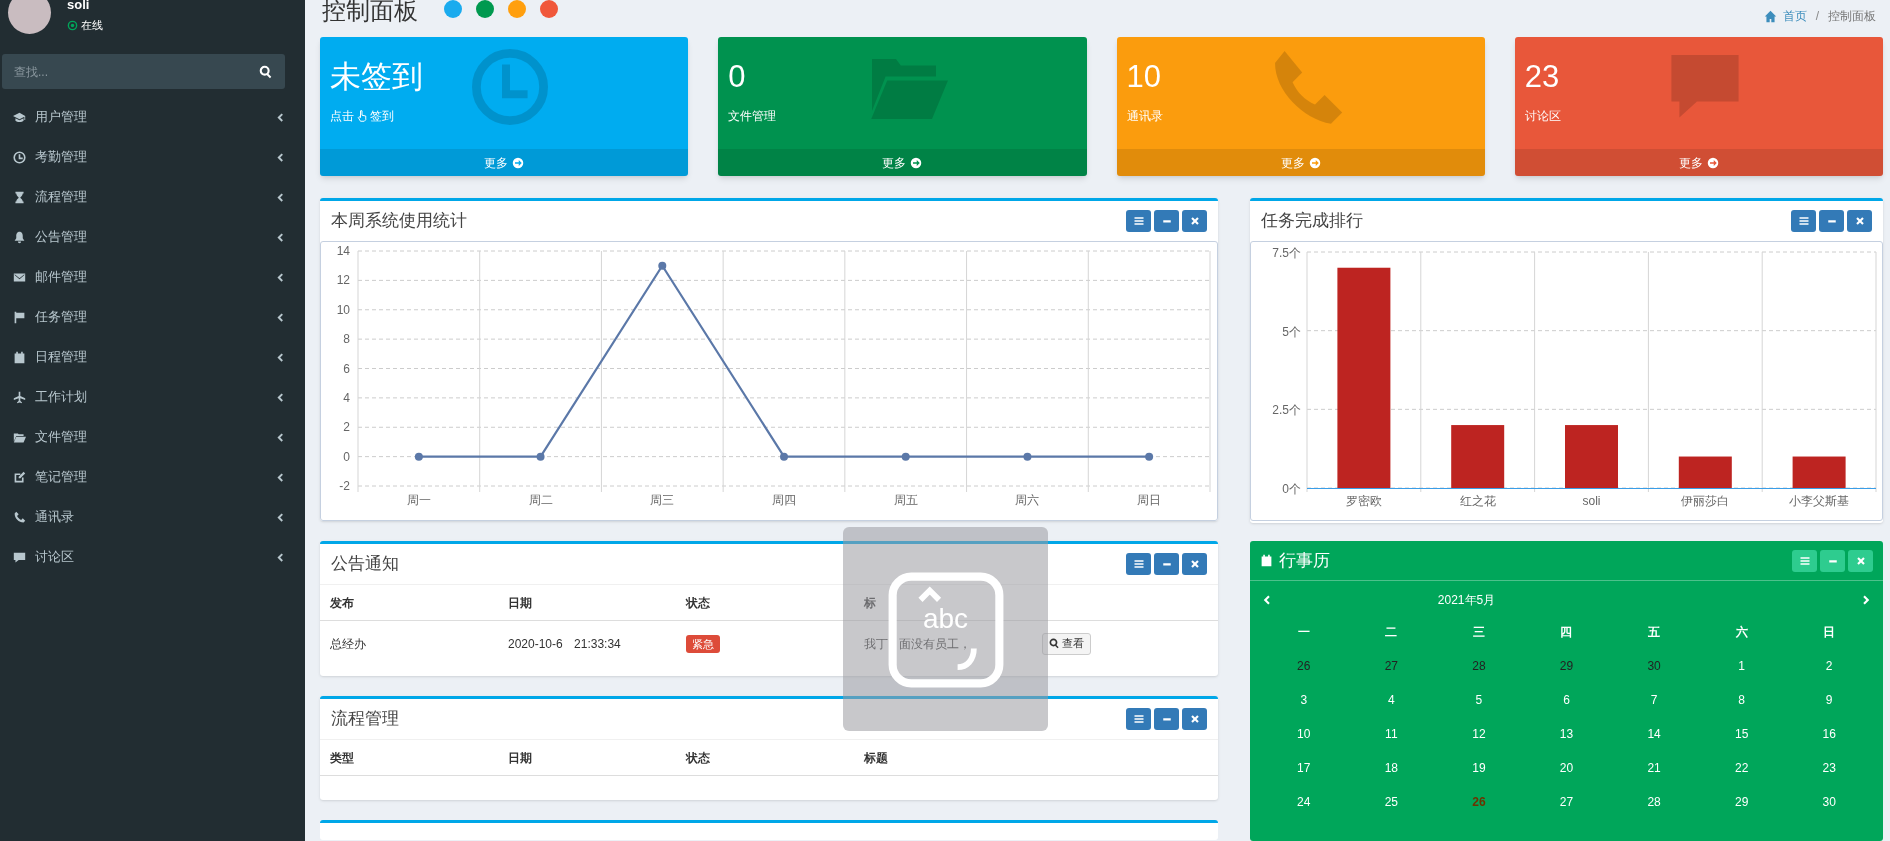 Image resolution: width=1890 pixels, height=841 pixels. What do you see at coordinates (79, 6) in the screenshot?
I see `user-name: soli` at bounding box center [79, 6].